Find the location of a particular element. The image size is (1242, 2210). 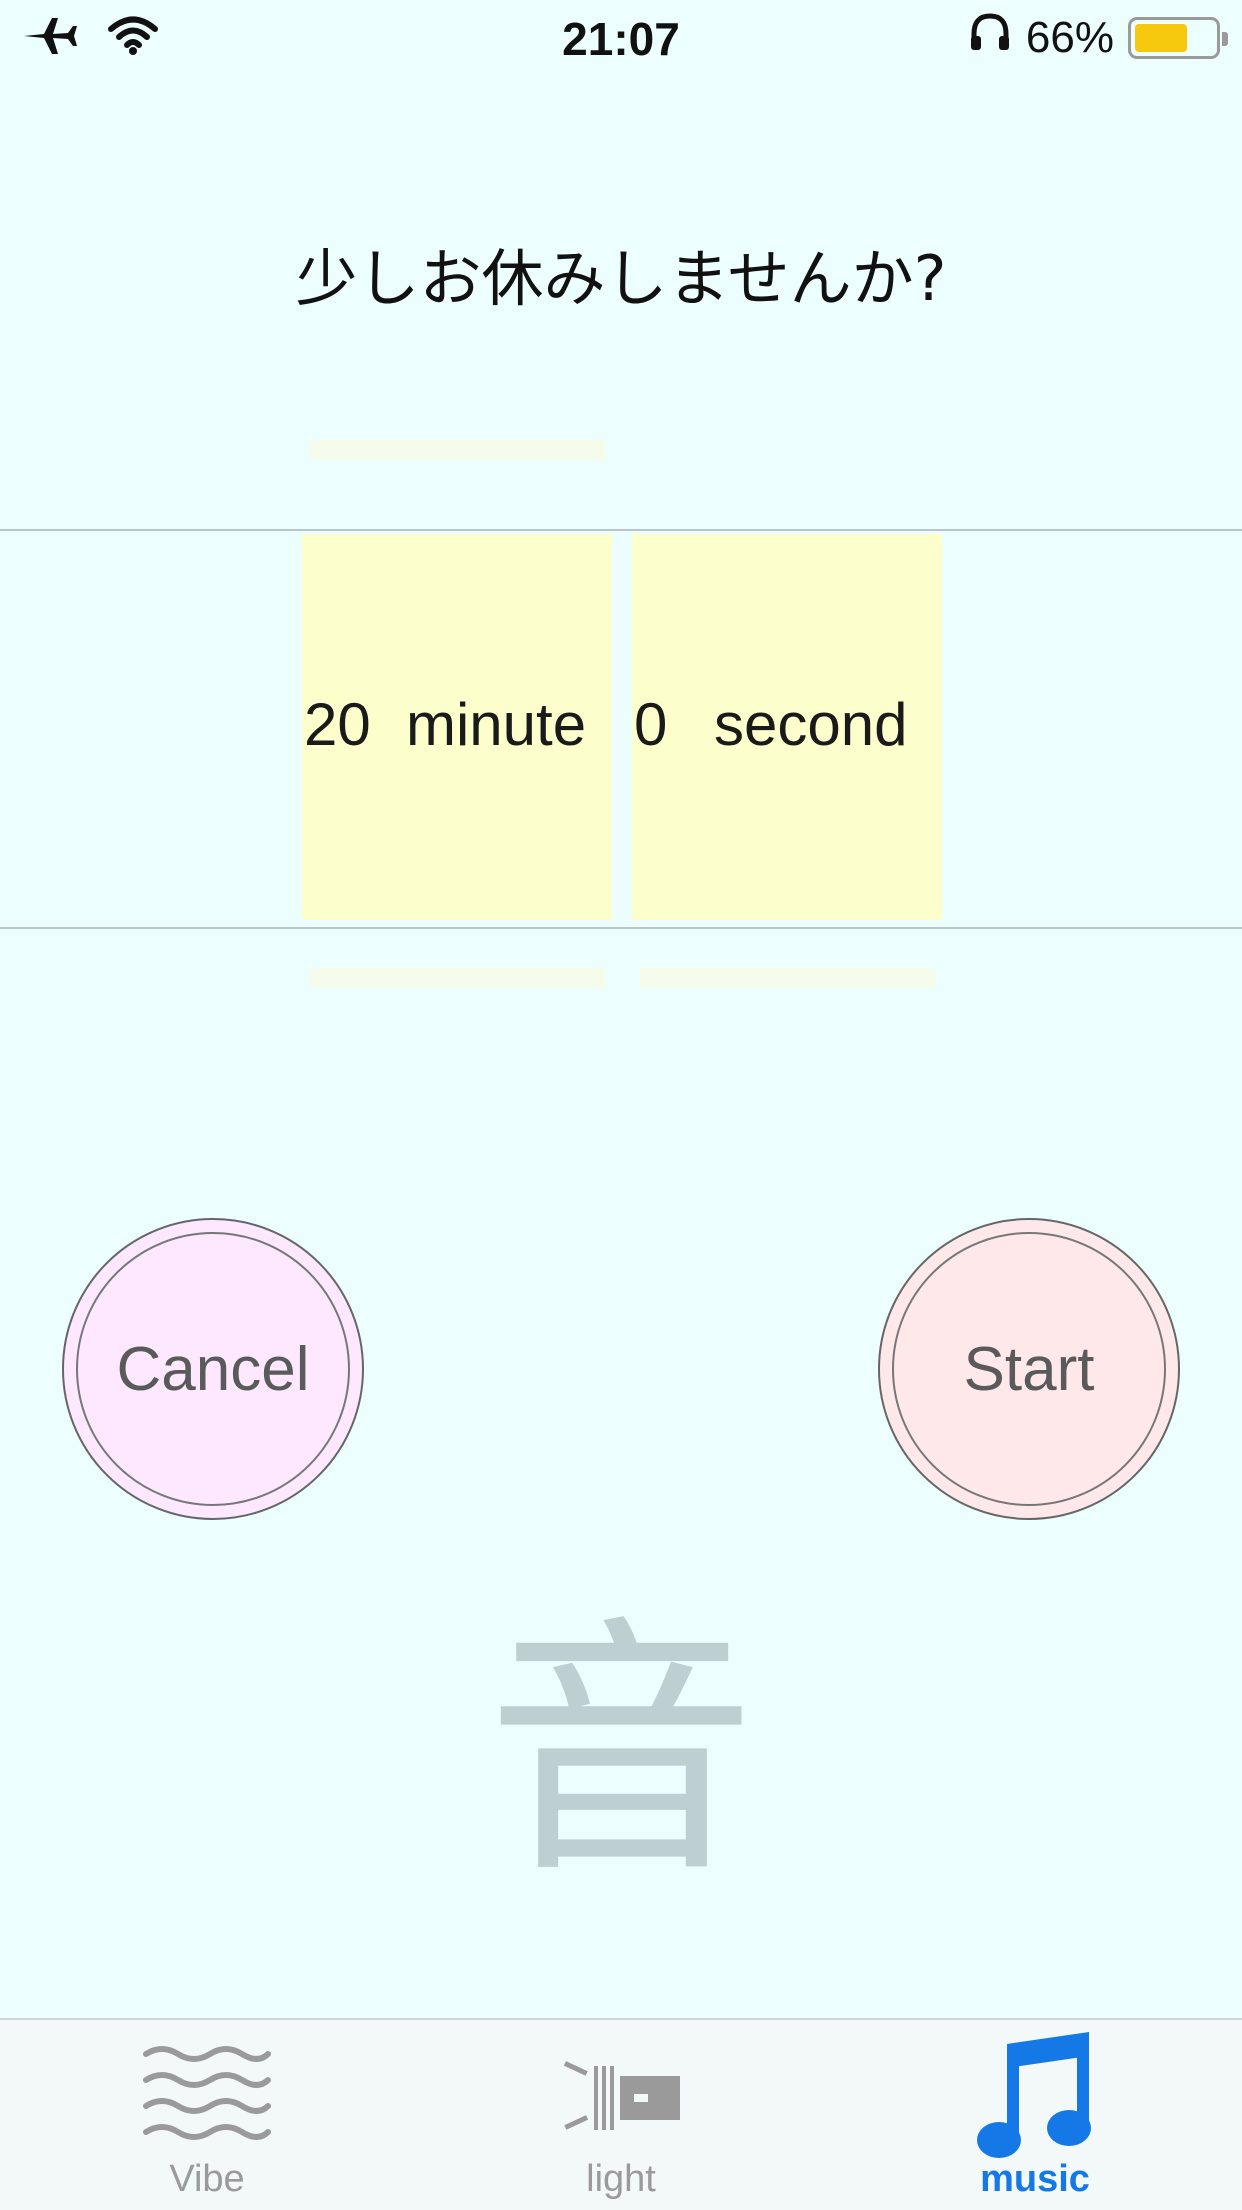

battery-percent: 66% is located at coordinates (1069, 37).